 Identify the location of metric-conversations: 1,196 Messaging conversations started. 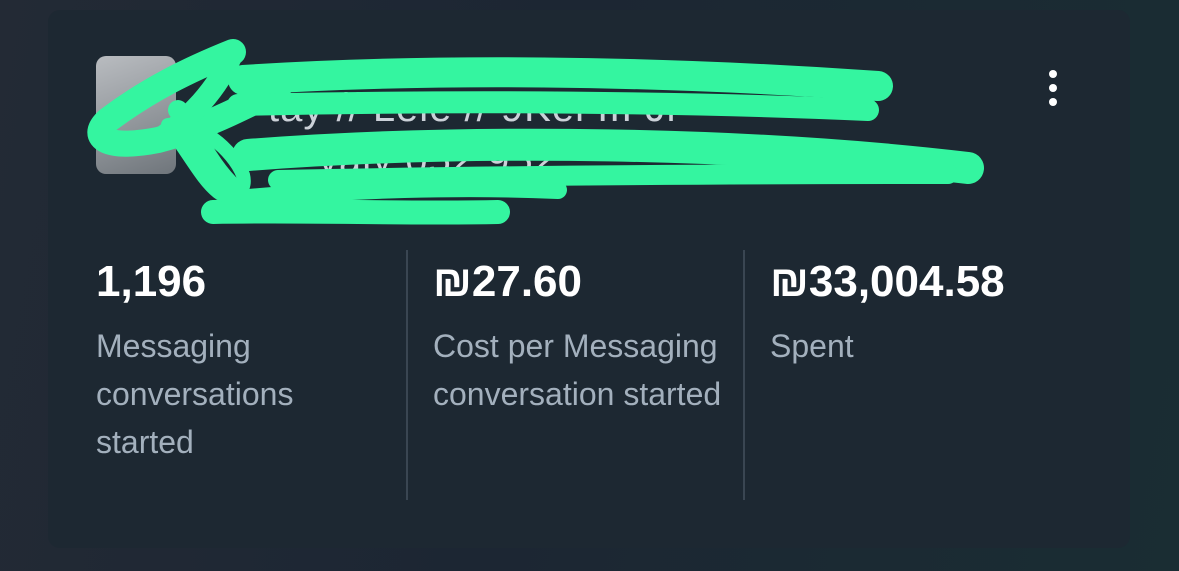
(246, 358).